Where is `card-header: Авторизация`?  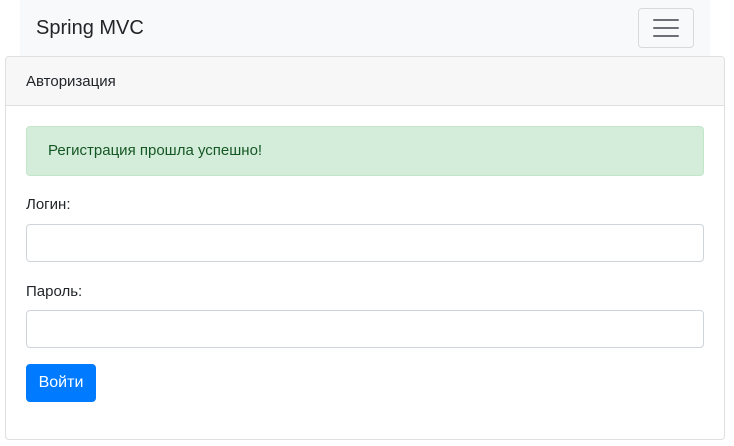
card-header: Авторизация is located at coordinates (365, 81).